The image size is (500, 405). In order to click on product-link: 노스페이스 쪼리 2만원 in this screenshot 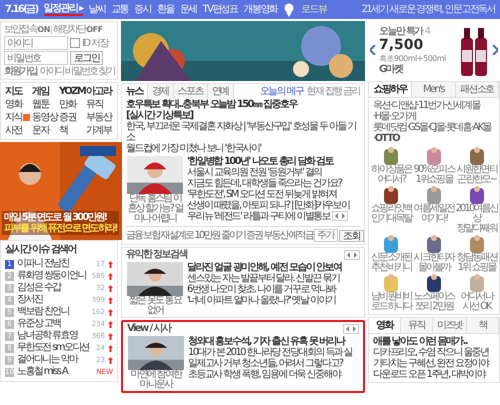, I will do `click(434, 302)`.